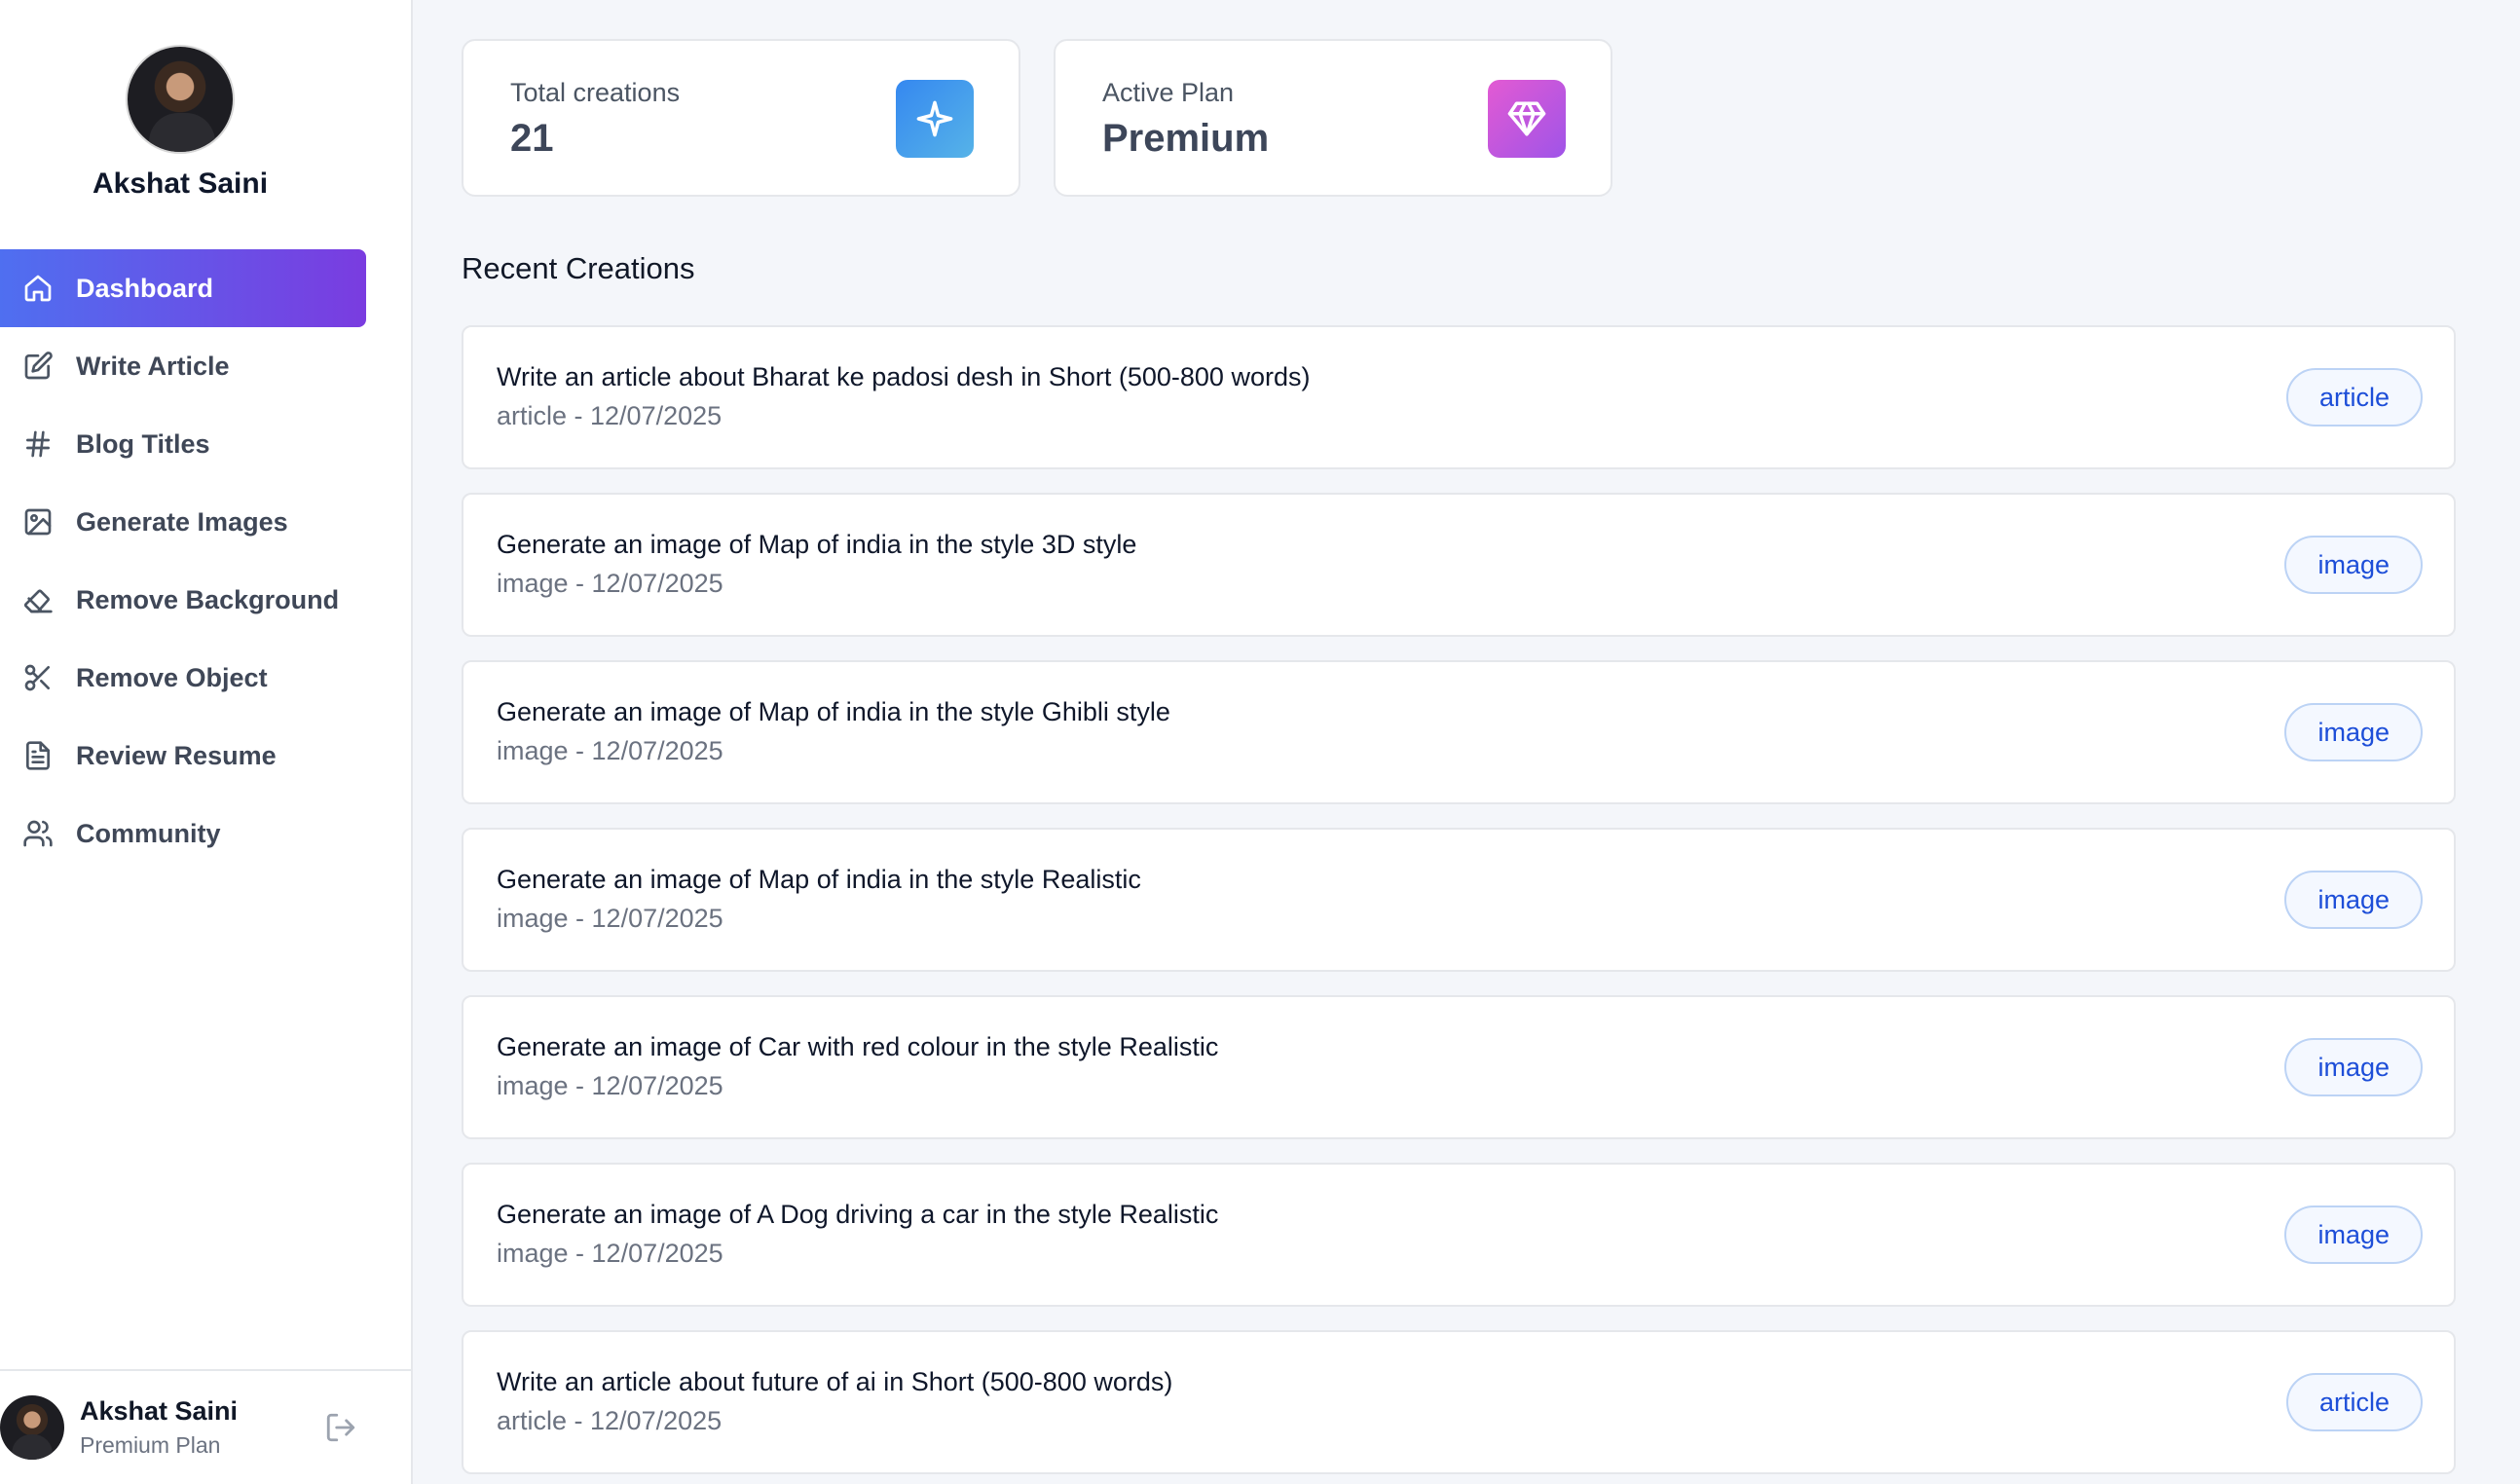  What do you see at coordinates (159, 1411) in the screenshot?
I see `user-name: Akshat Saini` at bounding box center [159, 1411].